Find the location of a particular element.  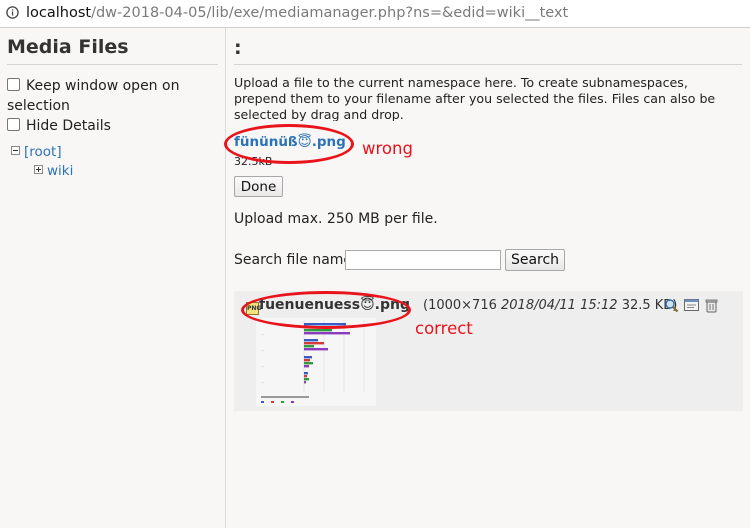

keep-window-open-checkbox is located at coordinates (13, 84).